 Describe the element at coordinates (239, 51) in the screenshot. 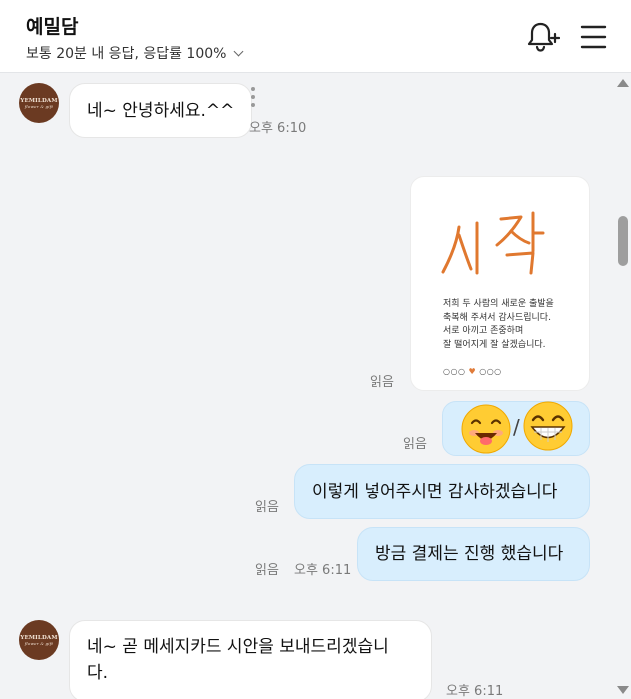

I see `chevron-down-icon` at that location.